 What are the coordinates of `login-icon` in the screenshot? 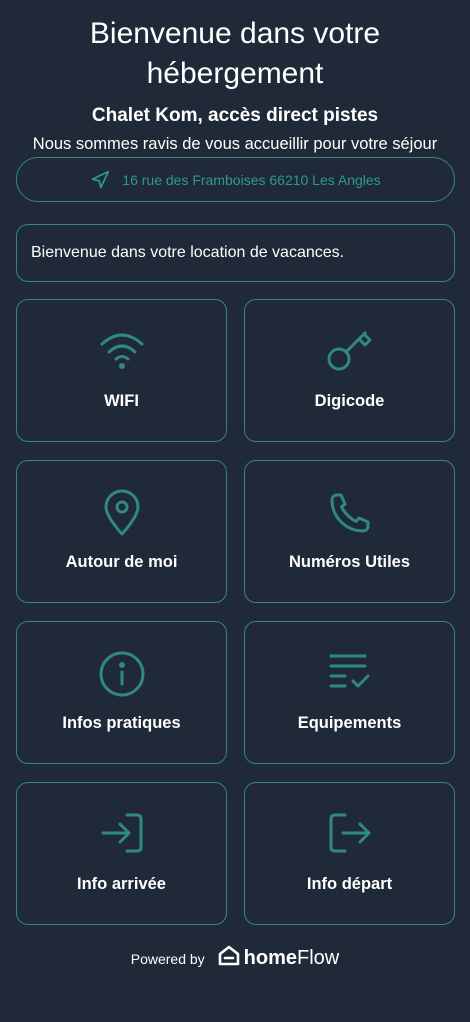 It's located at (121, 833).